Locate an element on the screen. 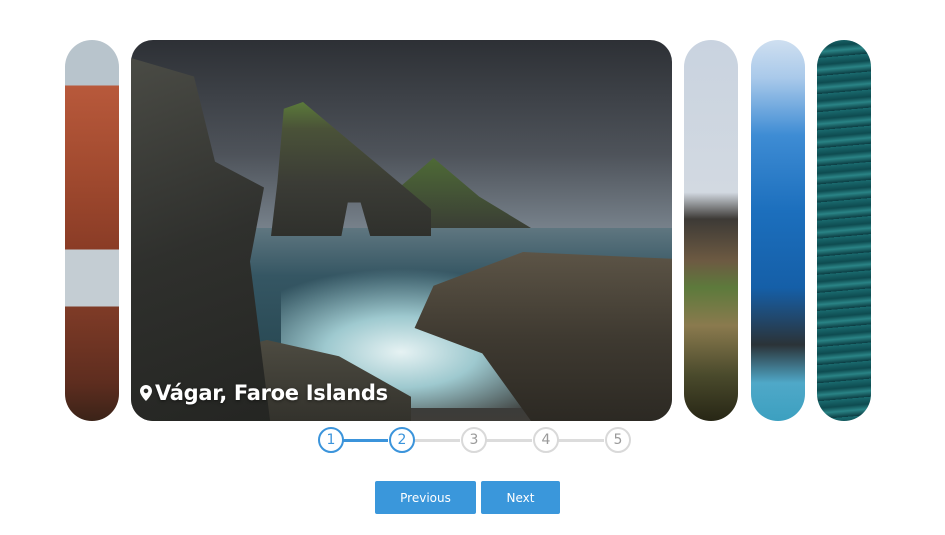 The width and height of the screenshot is (945, 535). step-3: 3 is located at coordinates (474, 440).